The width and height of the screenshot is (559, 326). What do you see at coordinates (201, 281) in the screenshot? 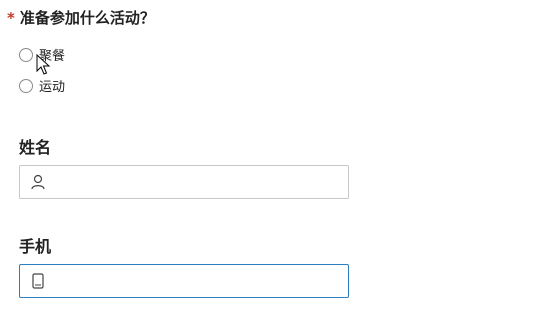
I see `phone-input` at bounding box center [201, 281].